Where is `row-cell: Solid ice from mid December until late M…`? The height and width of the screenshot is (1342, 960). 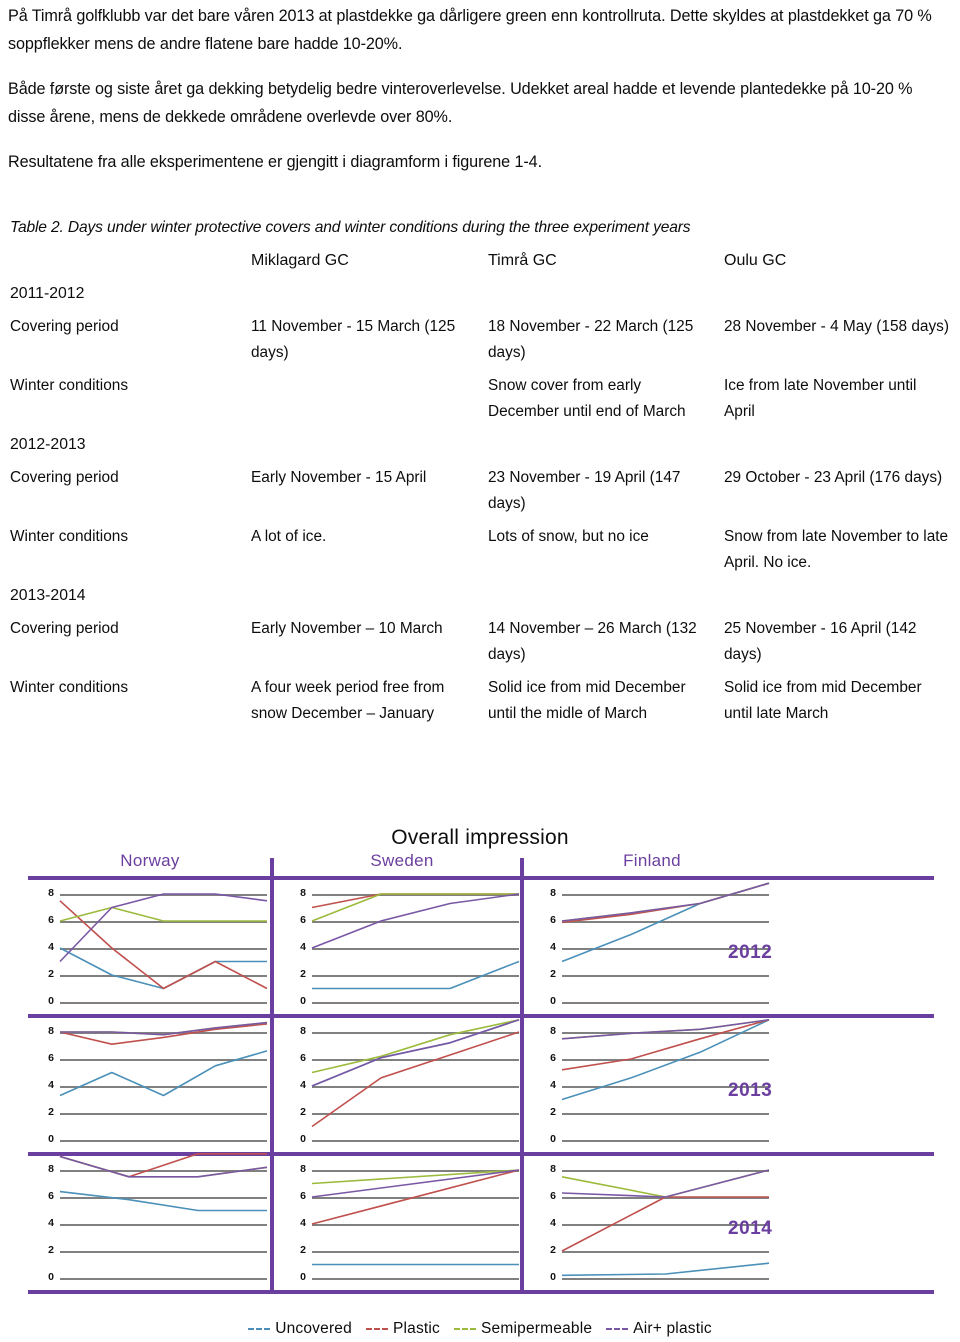 row-cell: Solid ice from mid December until late M… is located at coordinates (823, 700).